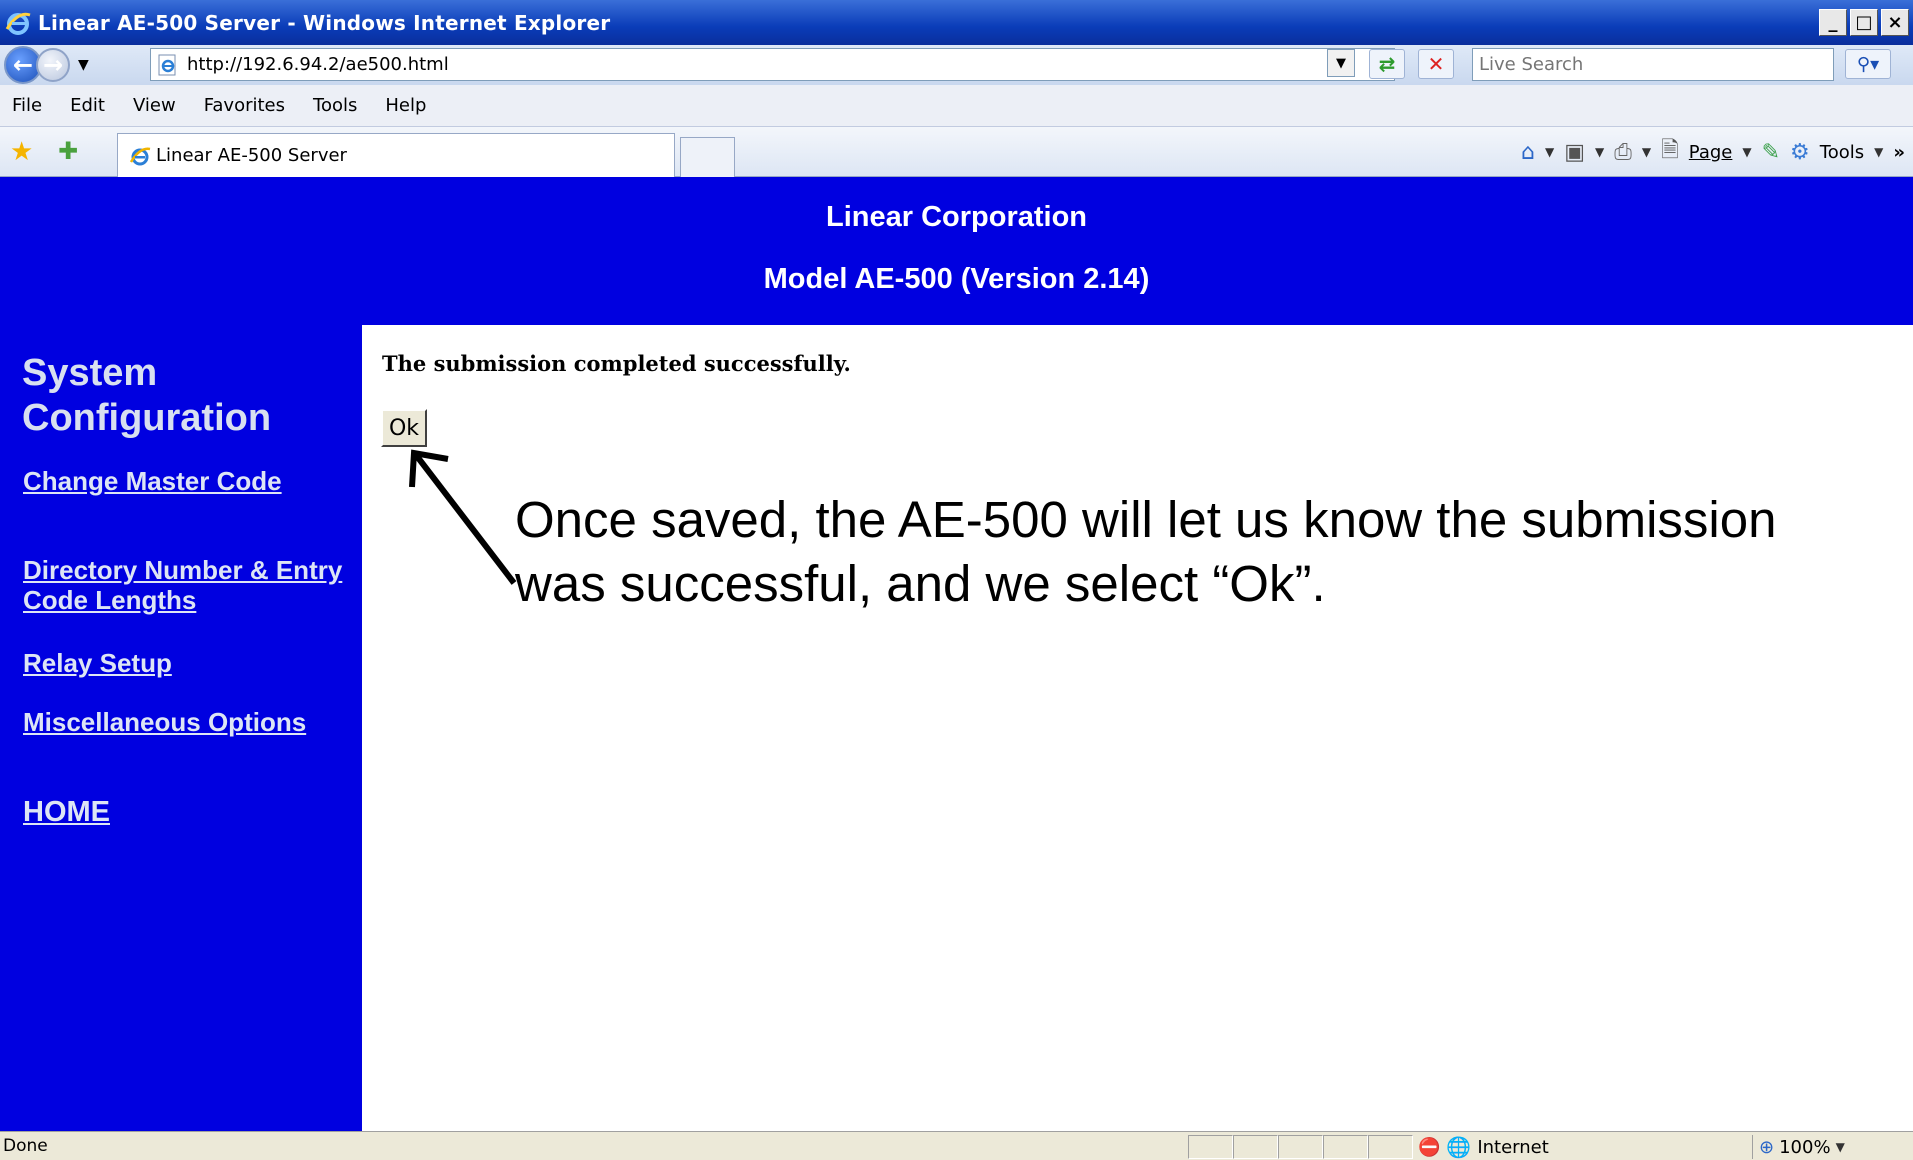 Image resolution: width=1913 pixels, height=1160 pixels. What do you see at coordinates (956, 279) in the screenshot?
I see `model-version: Model AE-500 (Version 2.14)` at bounding box center [956, 279].